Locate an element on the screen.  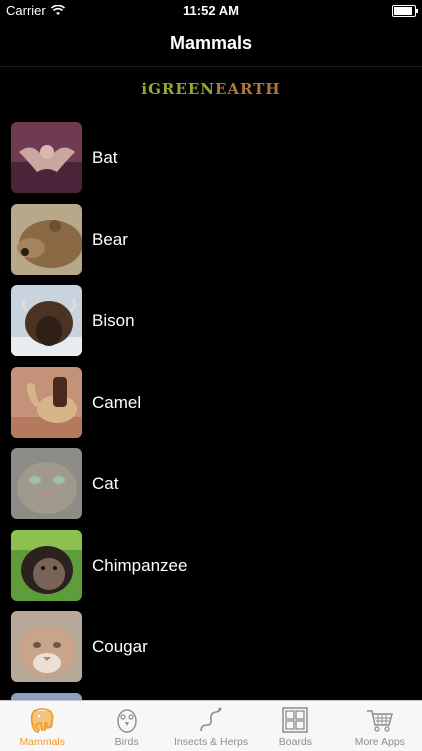
status-time: 11:52 AM is located at coordinates (211, 10).